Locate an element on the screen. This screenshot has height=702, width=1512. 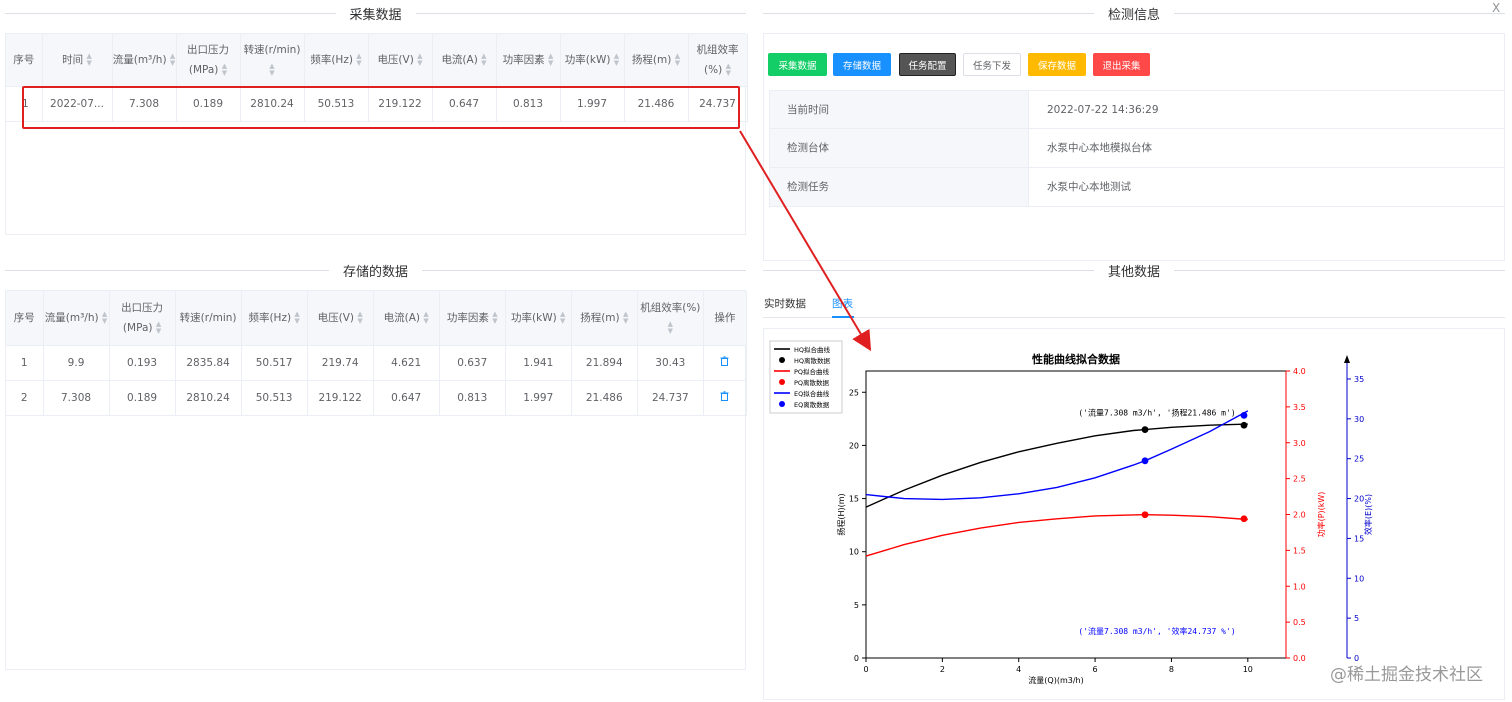
stored-col-header: 操作 is located at coordinates (725, 318).